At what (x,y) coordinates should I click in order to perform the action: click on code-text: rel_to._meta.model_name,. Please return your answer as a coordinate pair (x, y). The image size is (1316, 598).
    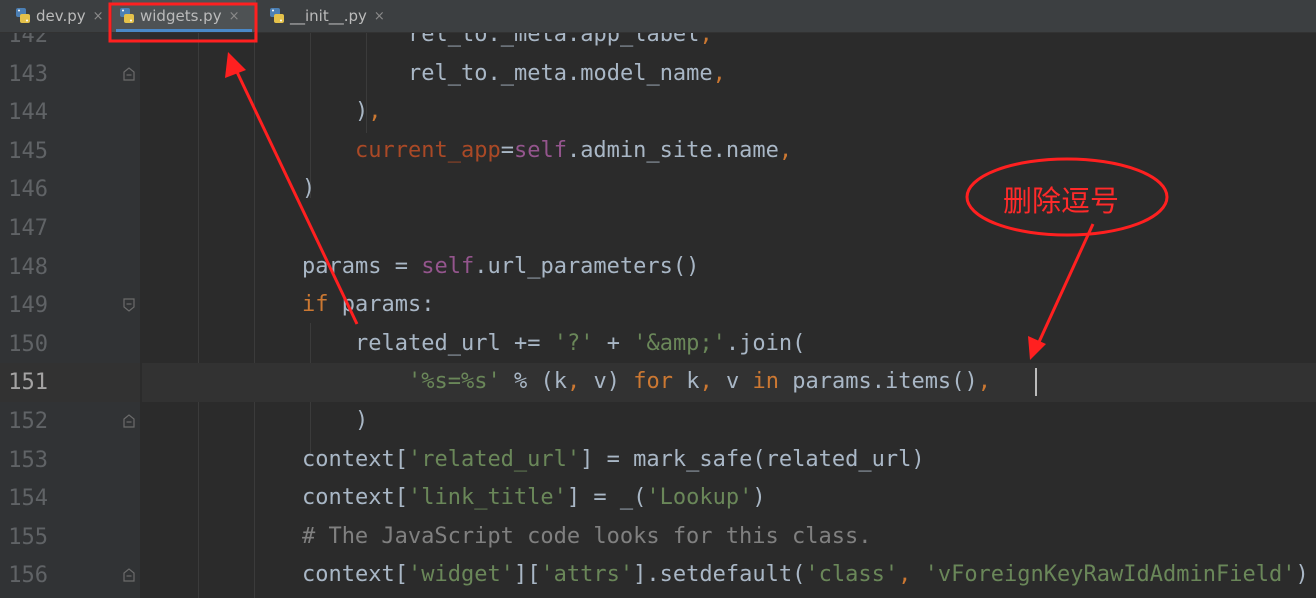
    Looking at the image, I should click on (434, 74).